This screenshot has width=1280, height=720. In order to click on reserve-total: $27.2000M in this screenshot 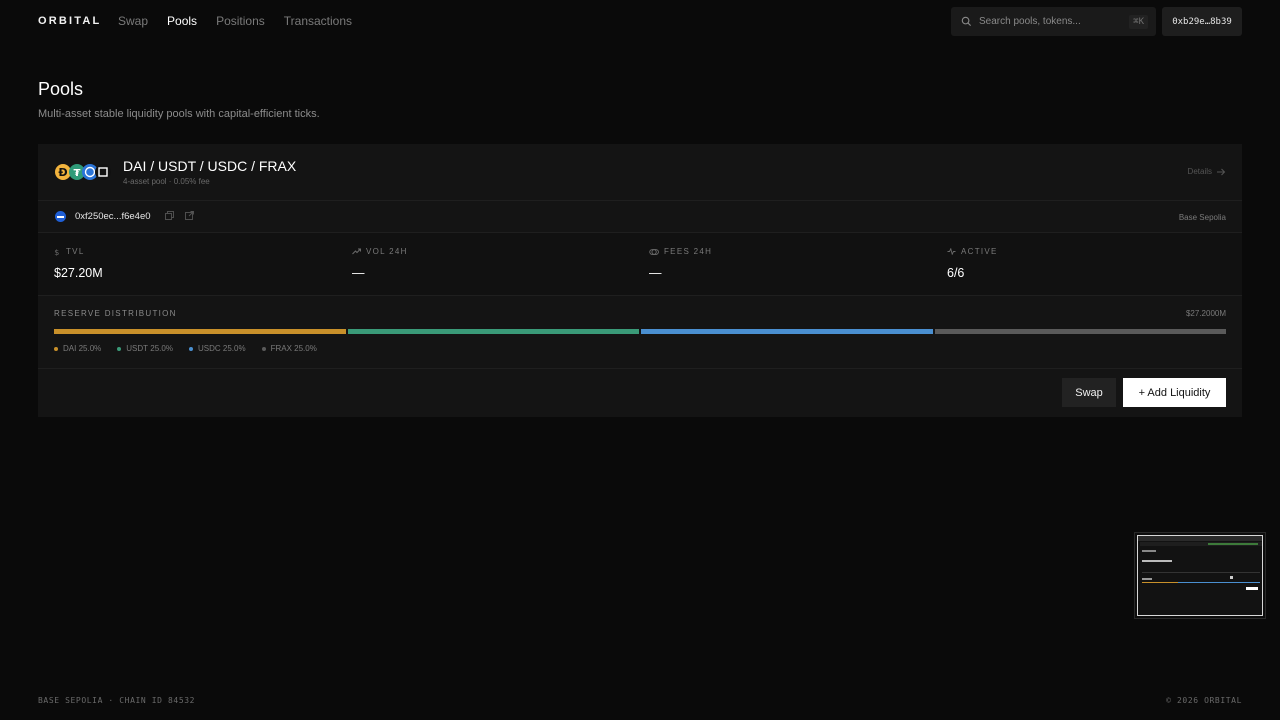, I will do `click(1205, 313)`.